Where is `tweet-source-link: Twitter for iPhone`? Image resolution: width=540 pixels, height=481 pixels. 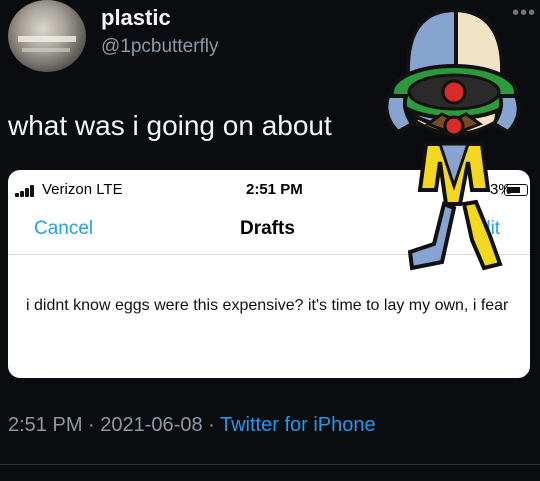
tweet-source-link: Twitter for iPhone is located at coordinates (298, 425).